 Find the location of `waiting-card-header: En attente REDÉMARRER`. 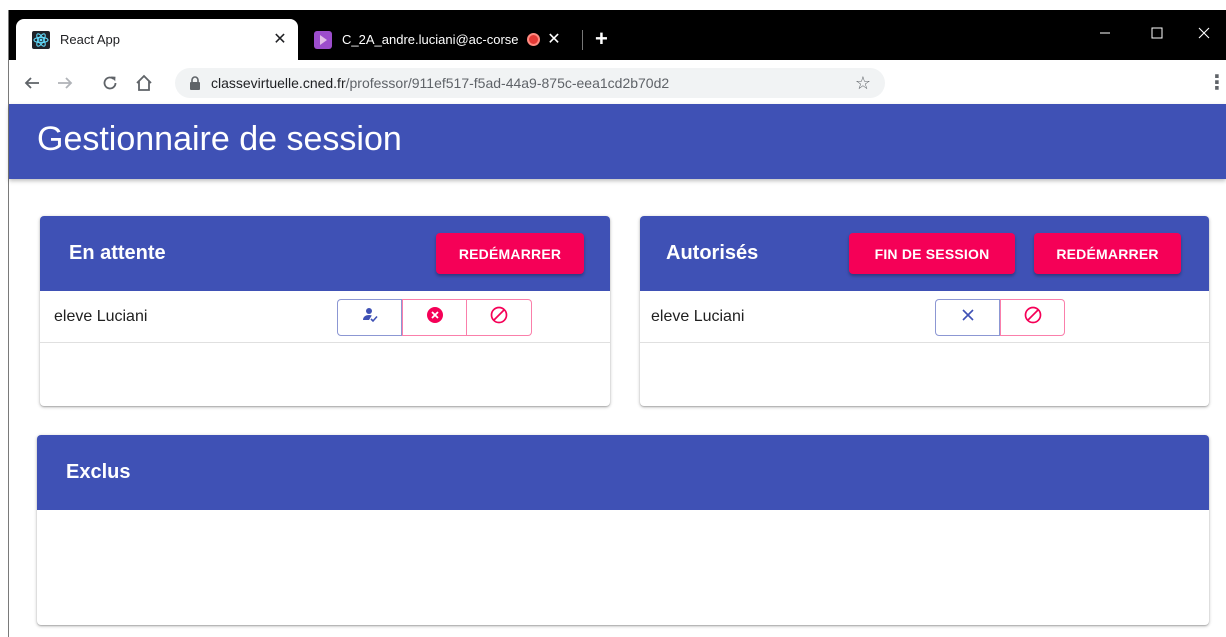

waiting-card-header: En attente REDÉMARRER is located at coordinates (325, 253).